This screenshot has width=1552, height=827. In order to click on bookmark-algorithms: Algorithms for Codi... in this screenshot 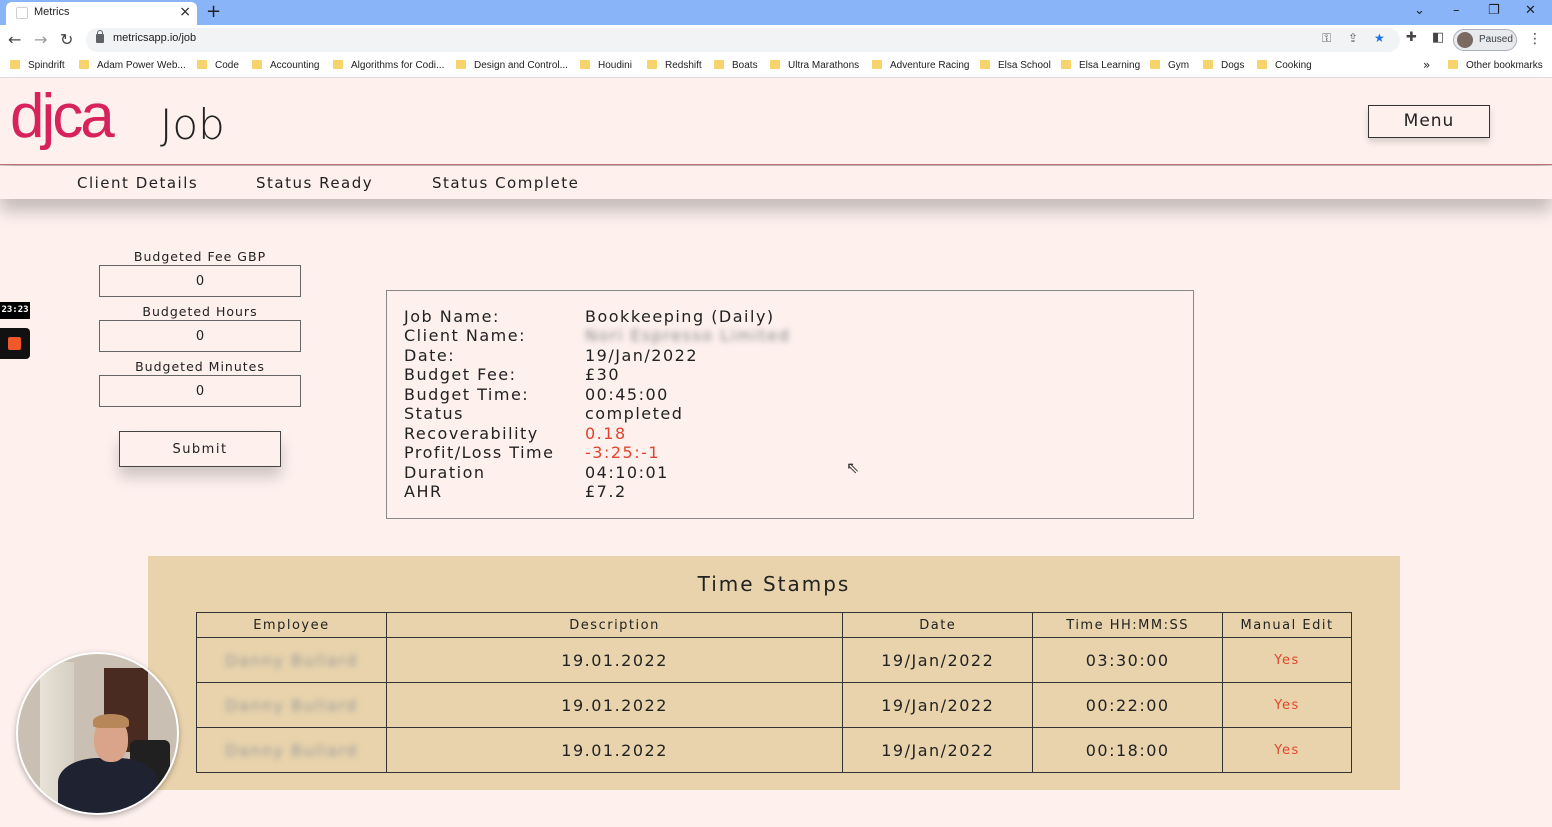, I will do `click(388, 65)`.